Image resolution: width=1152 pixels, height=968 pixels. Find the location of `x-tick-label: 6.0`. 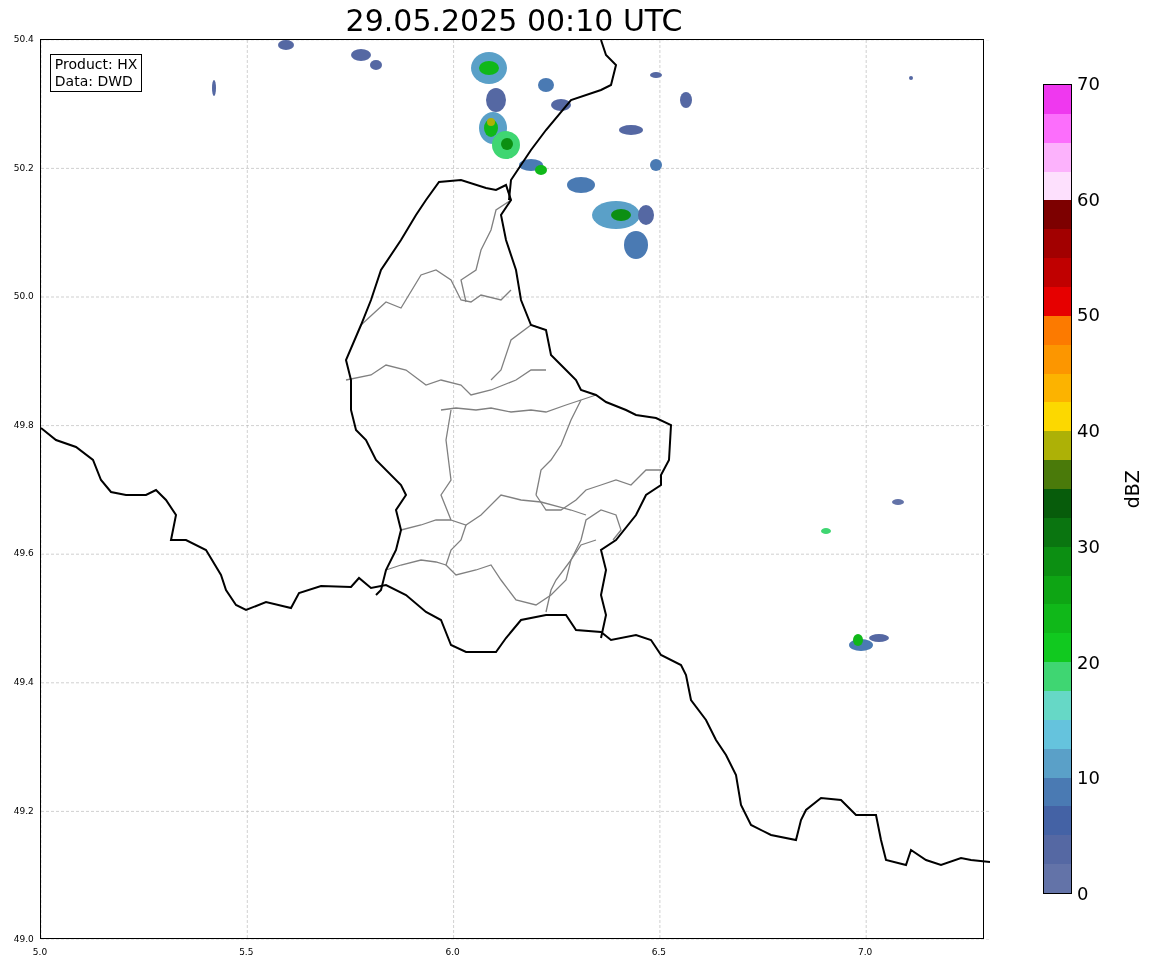

x-tick-label: 6.0 is located at coordinates (452, 952).